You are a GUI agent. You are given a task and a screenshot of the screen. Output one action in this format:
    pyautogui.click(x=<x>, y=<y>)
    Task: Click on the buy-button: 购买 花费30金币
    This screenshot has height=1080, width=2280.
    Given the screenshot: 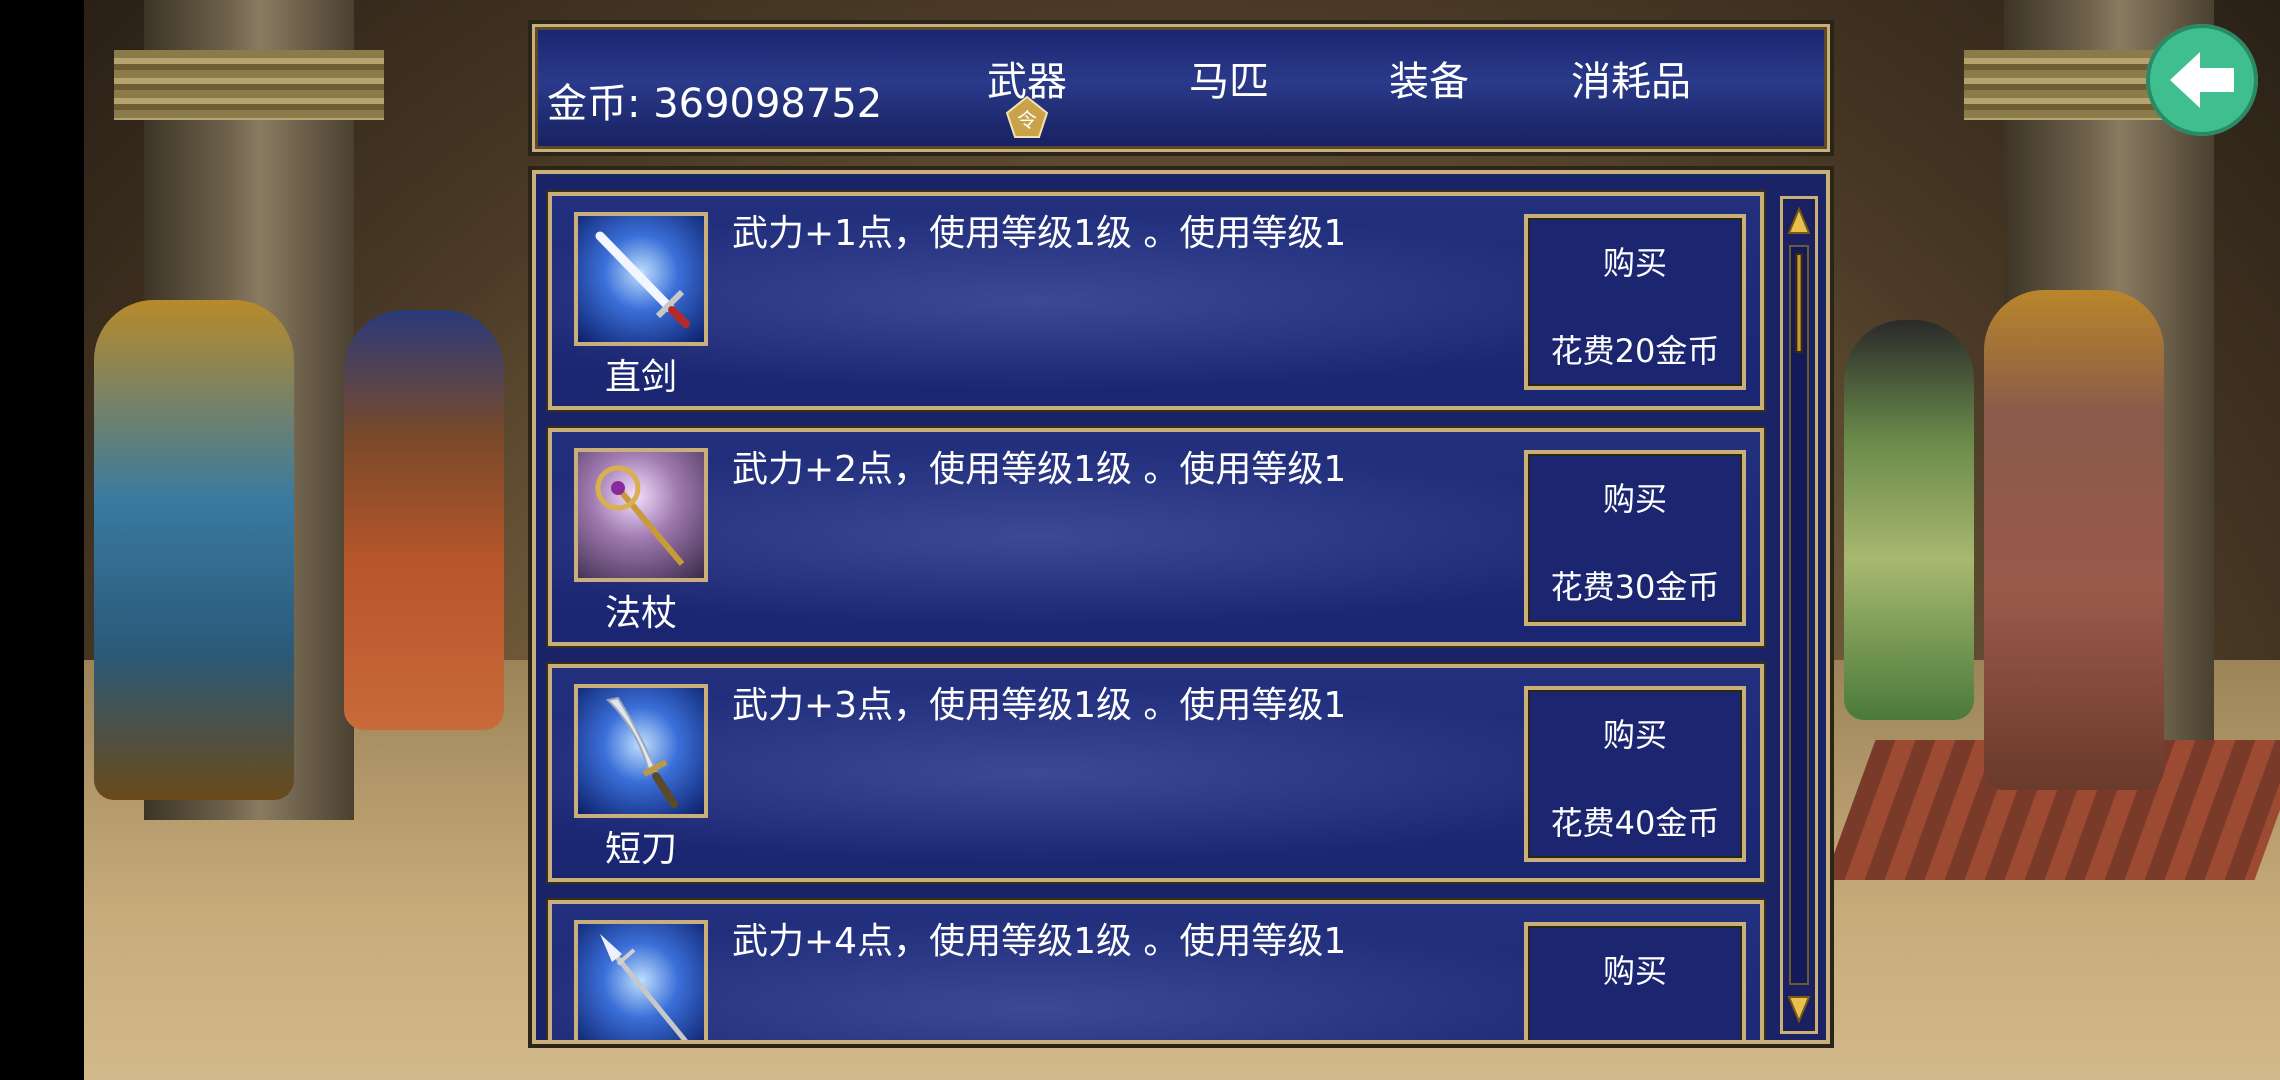 What is the action you would take?
    pyautogui.click(x=1635, y=538)
    